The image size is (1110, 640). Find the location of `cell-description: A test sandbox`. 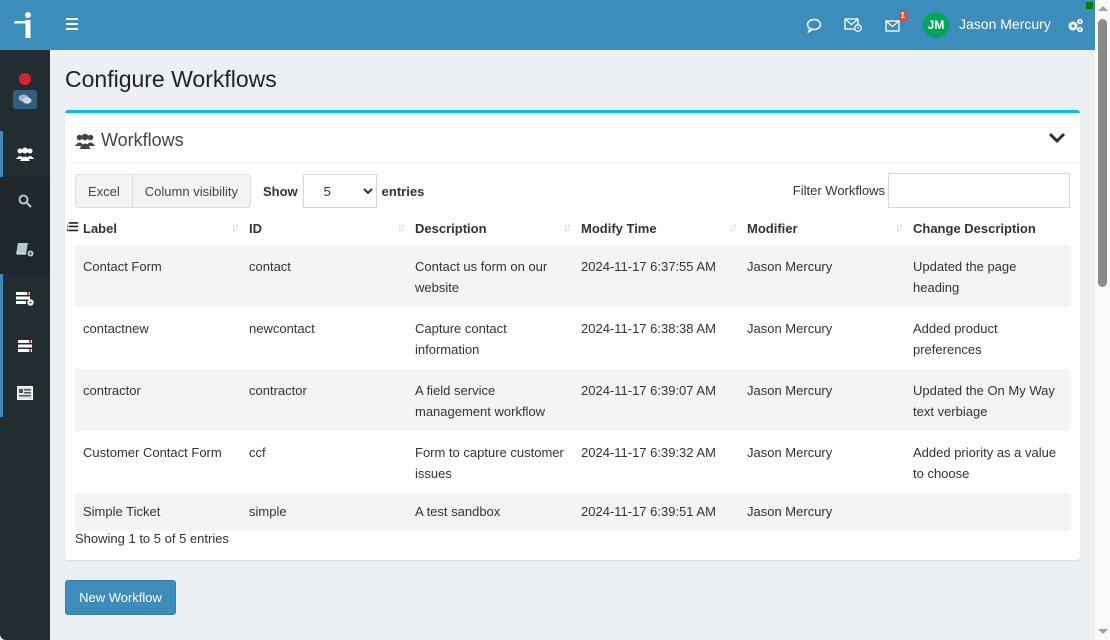

cell-description: A test sandbox is located at coordinates (490, 512).